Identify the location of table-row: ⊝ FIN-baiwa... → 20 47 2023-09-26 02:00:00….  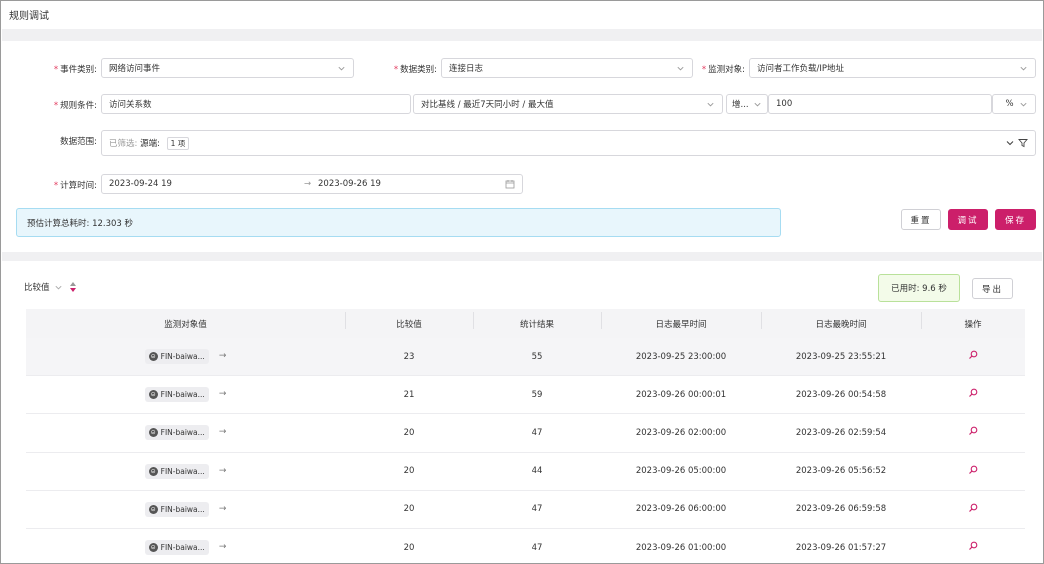
(525, 433).